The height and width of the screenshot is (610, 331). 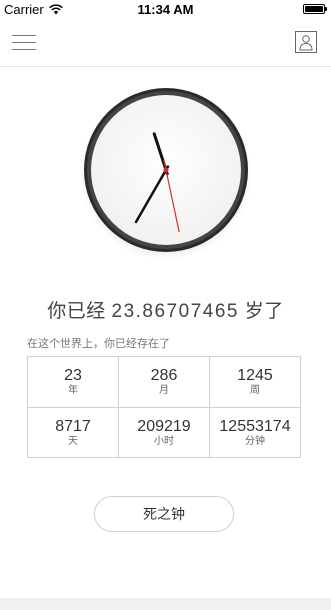 I want to click on age-prefix: 你已经, so click(x=76, y=311).